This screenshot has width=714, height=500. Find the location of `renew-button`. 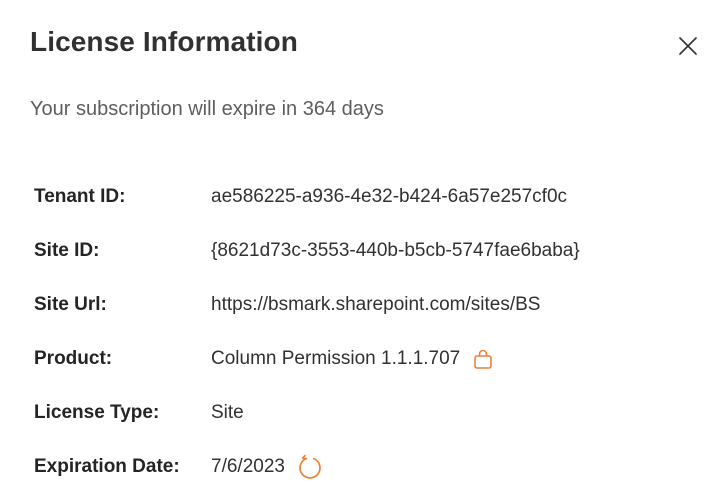

renew-button is located at coordinates (310, 467).